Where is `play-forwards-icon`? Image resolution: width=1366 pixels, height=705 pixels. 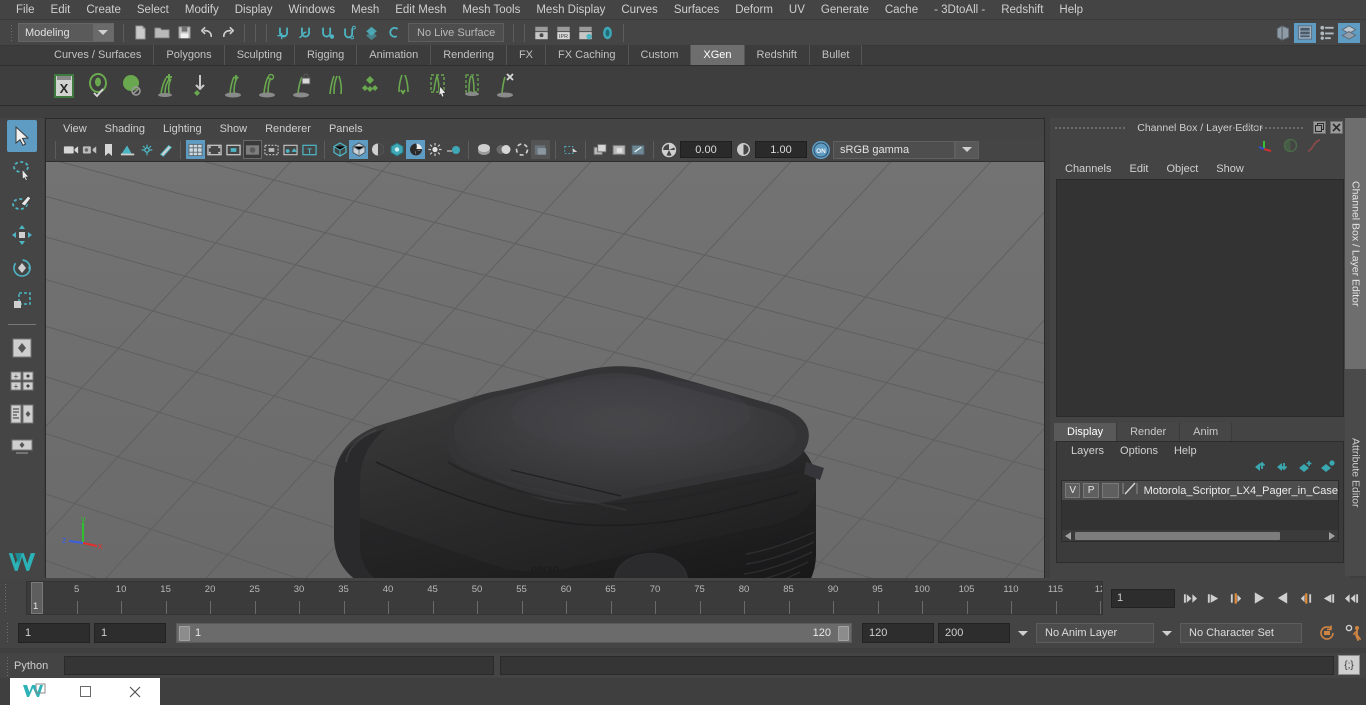 play-forwards-icon is located at coordinates (1282, 598).